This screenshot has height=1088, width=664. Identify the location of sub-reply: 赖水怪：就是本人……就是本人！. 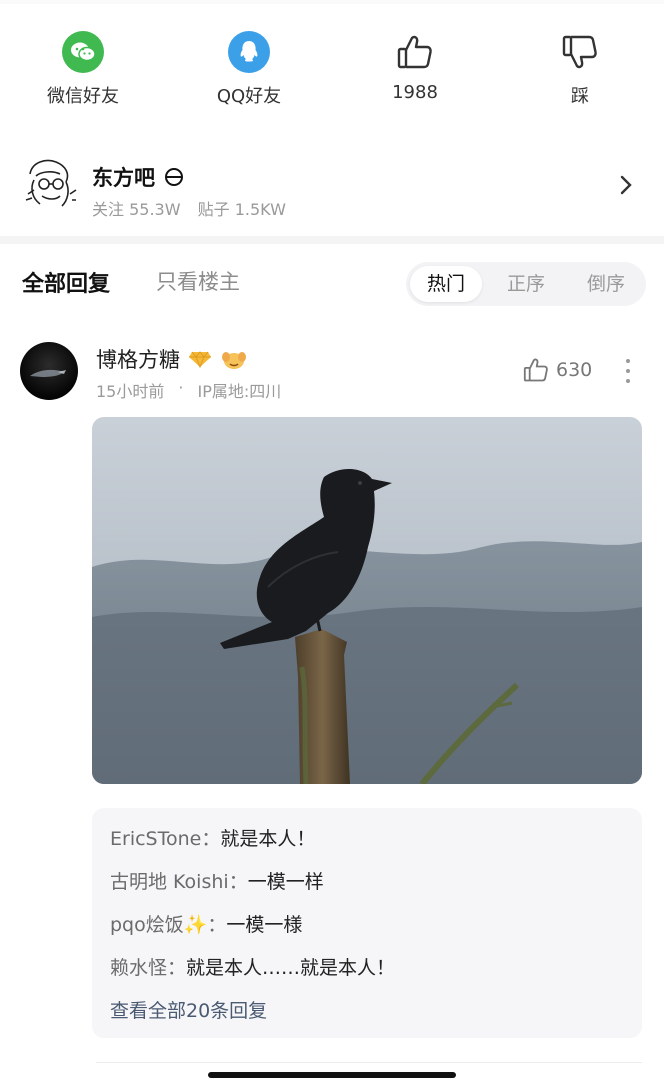
(367, 974).